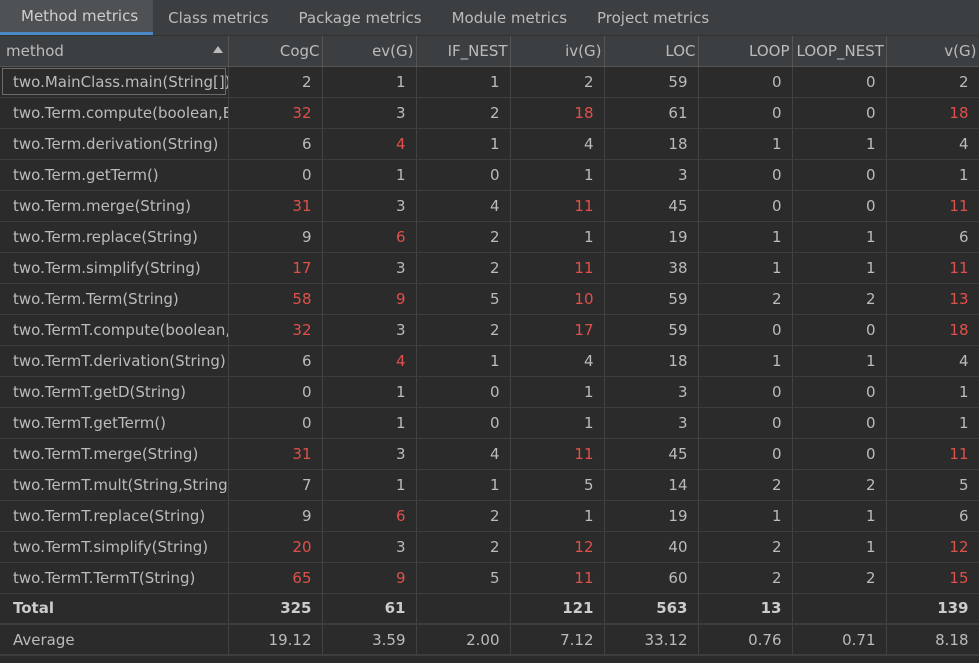 This screenshot has width=979, height=663. What do you see at coordinates (509, 17) in the screenshot?
I see `tab-module-metrics: Module metrics` at bounding box center [509, 17].